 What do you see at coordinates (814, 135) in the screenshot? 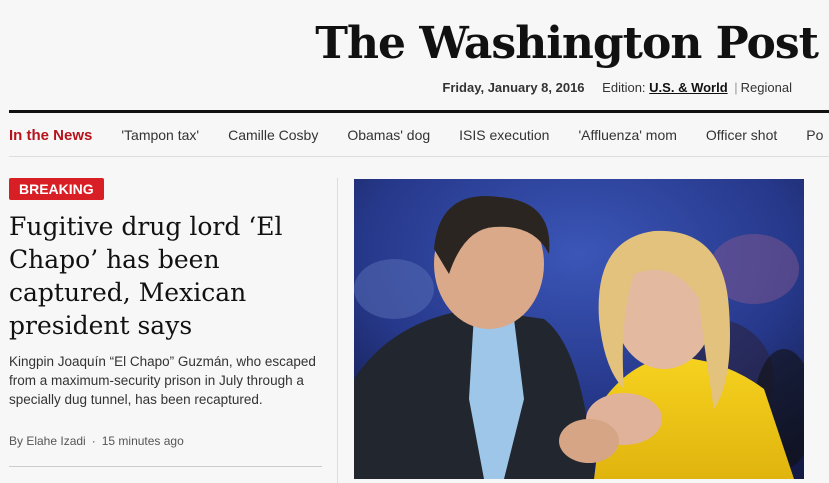
I see `nav-item-truncated: Po` at bounding box center [814, 135].